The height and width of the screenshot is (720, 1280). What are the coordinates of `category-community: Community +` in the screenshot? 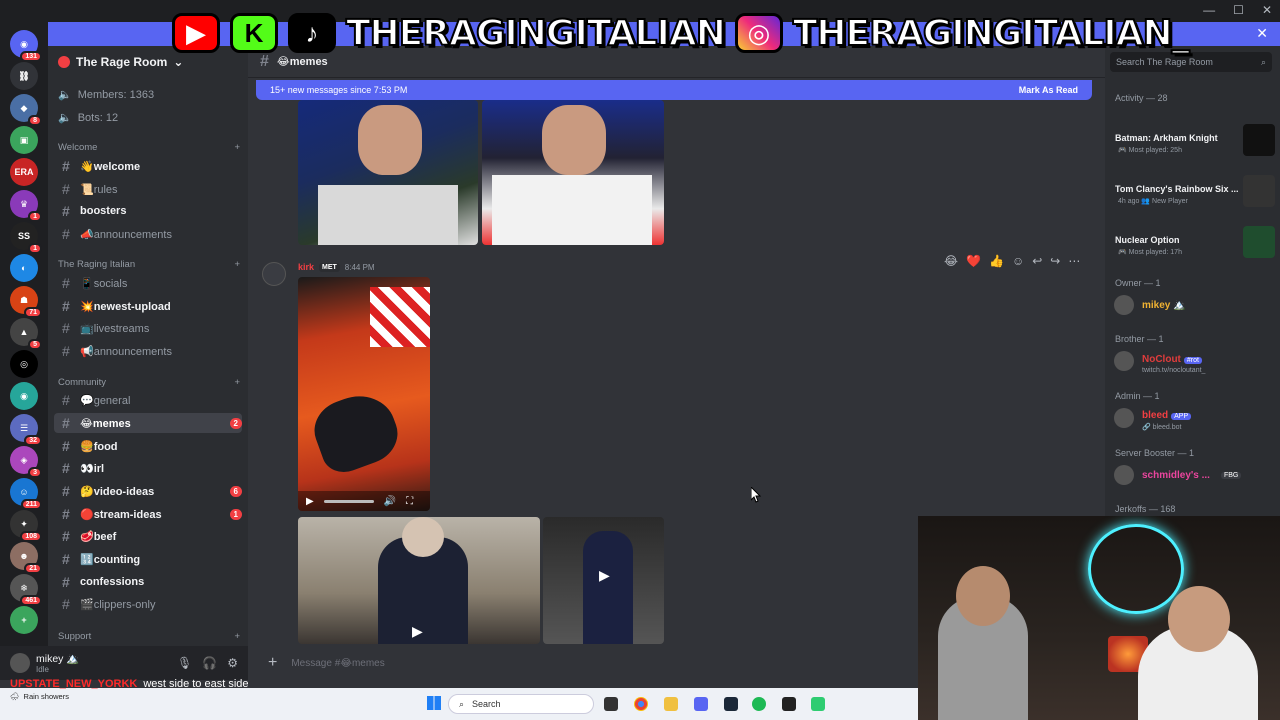 It's located at (149, 382).